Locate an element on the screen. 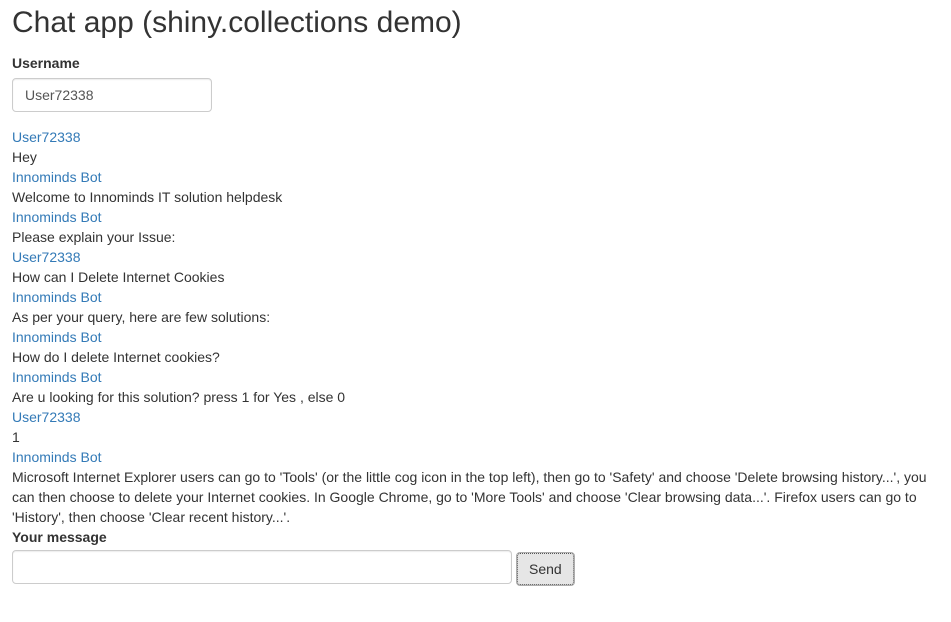 The image size is (951, 622). message-text: Hey is located at coordinates (24, 157).